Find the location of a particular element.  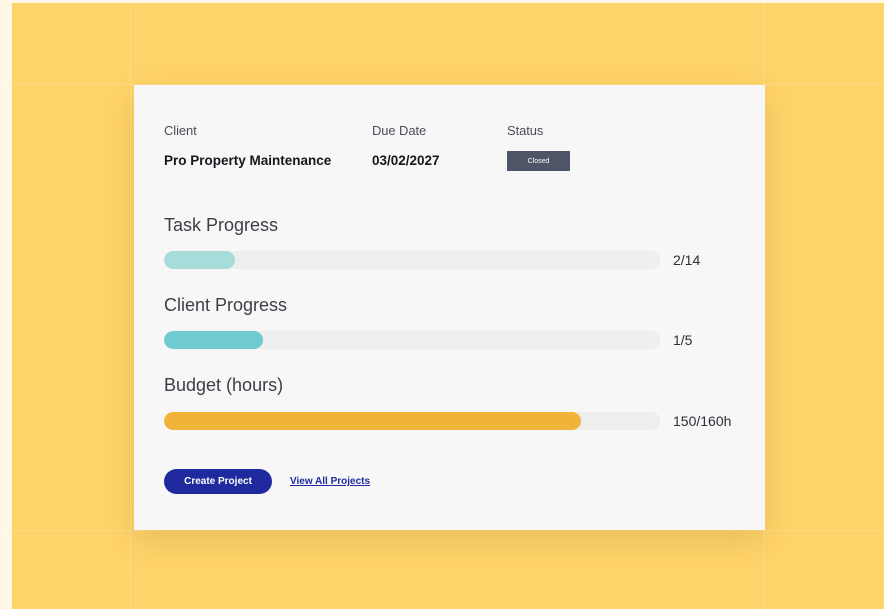

budget-progress-bar is located at coordinates (412, 421).